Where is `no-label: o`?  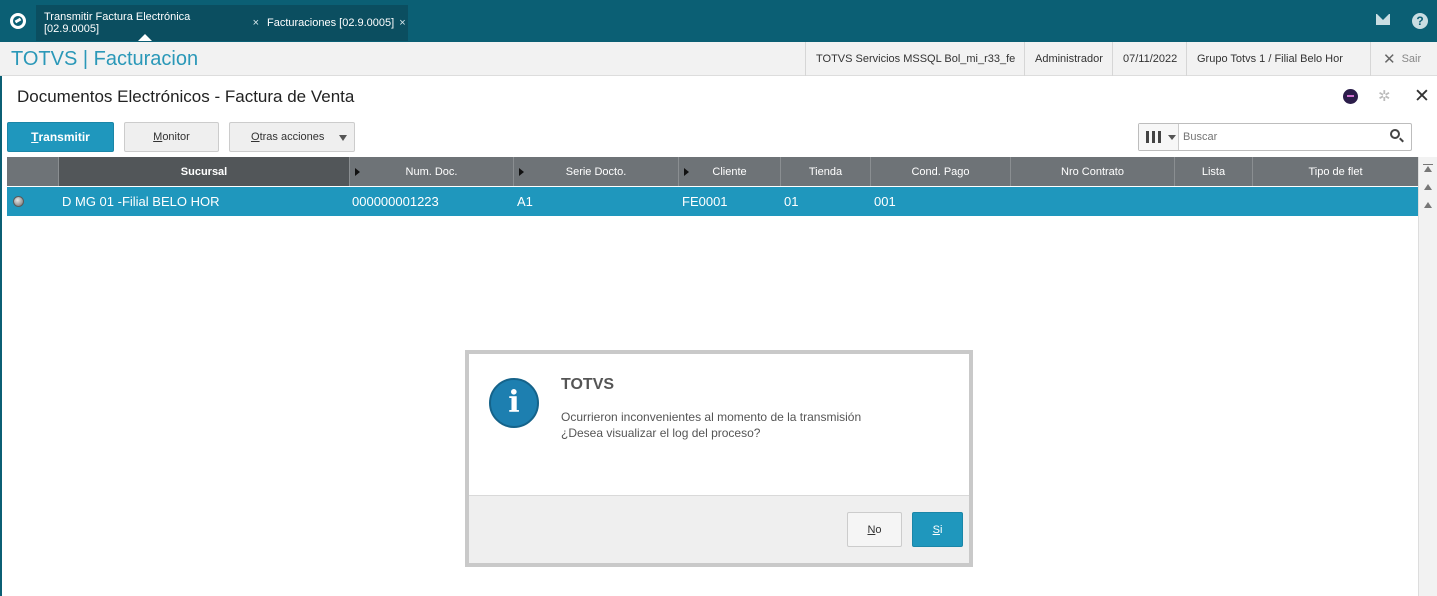 no-label: o is located at coordinates (878, 529).